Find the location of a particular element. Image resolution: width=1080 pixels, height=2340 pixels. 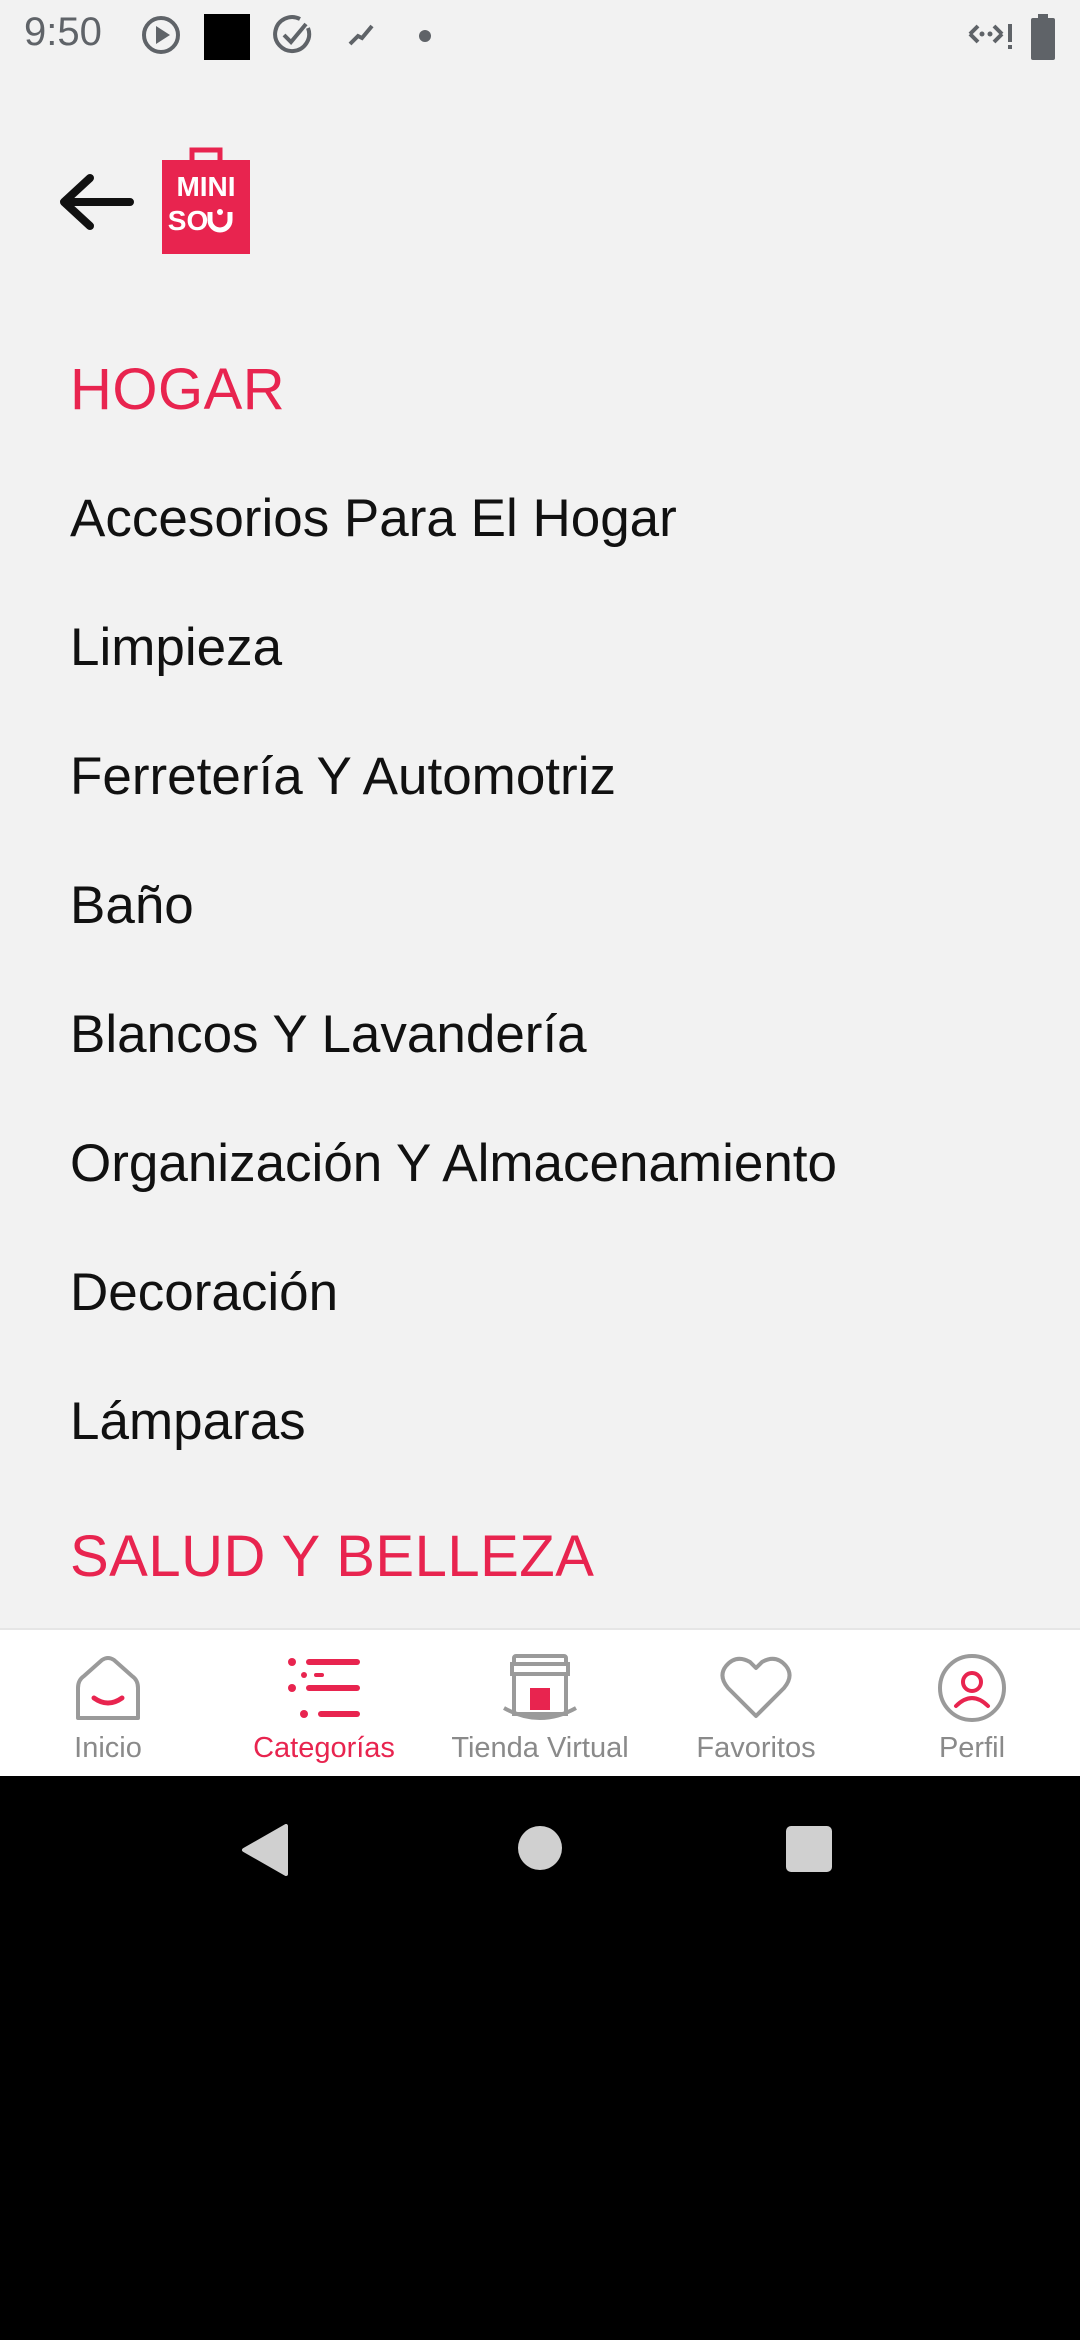

category-item: Organización Y Almacenamiento is located at coordinates (453, 1163).